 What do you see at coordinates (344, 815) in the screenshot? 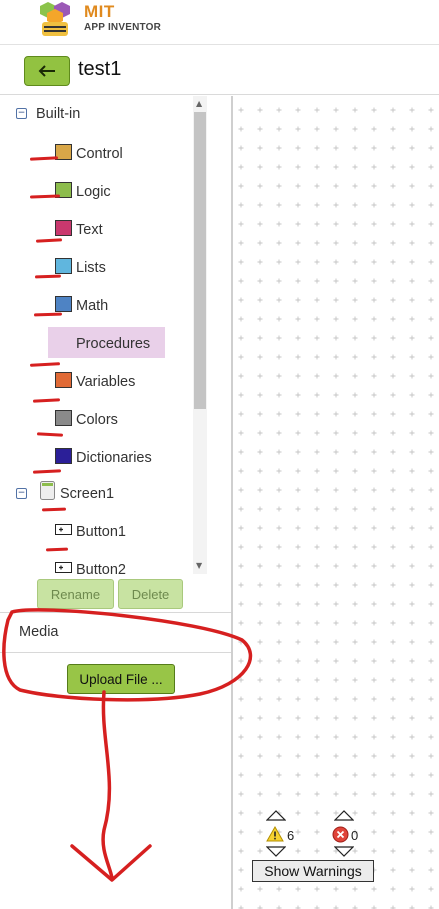
I see `error-prev-icon` at bounding box center [344, 815].